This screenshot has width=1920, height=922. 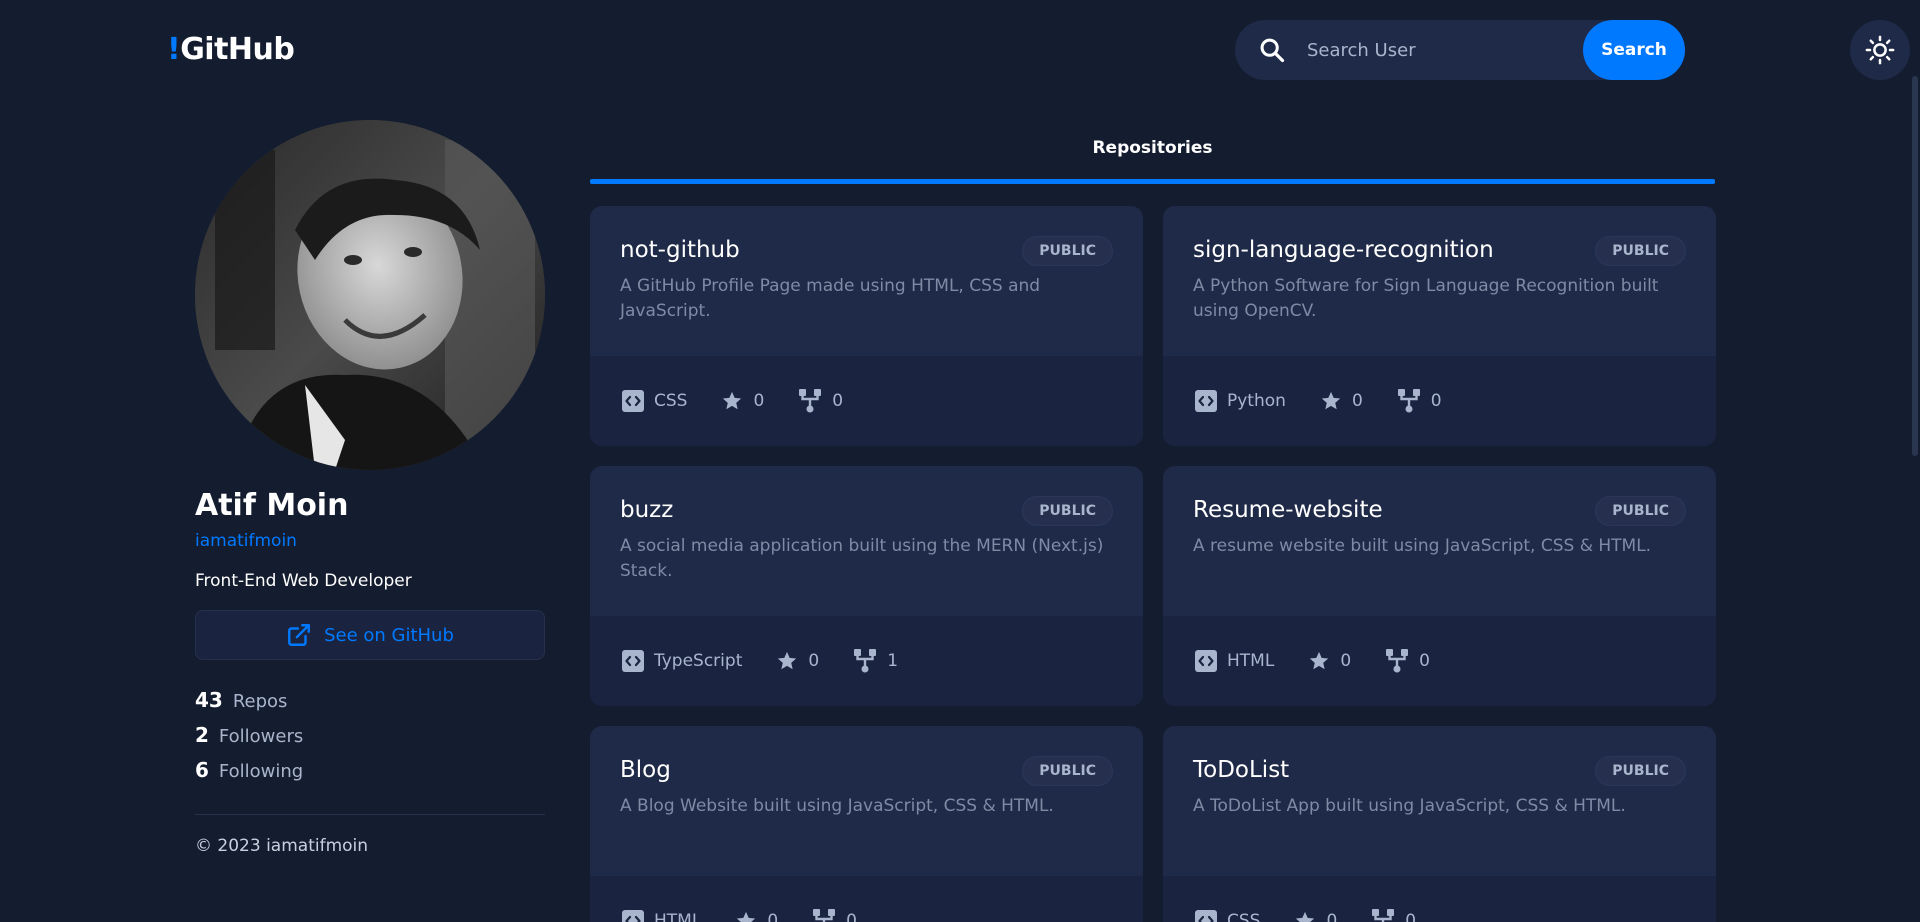 What do you see at coordinates (1152, 148) in the screenshot?
I see `tab-repositories: Repositories` at bounding box center [1152, 148].